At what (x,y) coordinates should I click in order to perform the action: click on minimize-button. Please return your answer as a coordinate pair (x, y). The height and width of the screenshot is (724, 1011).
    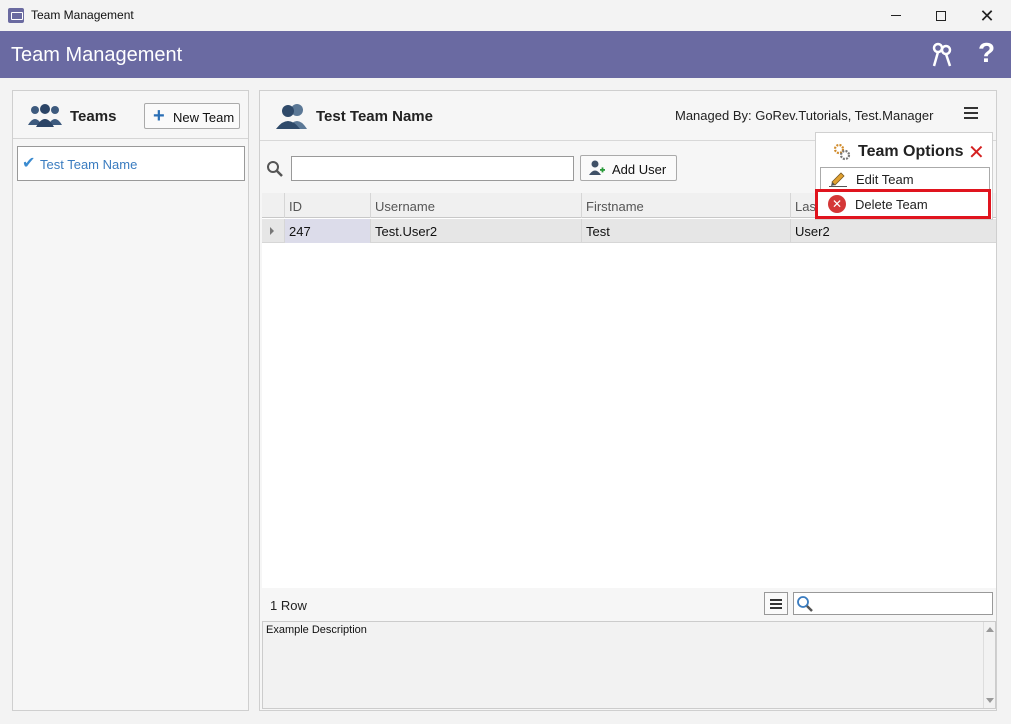
    Looking at the image, I should click on (896, 15).